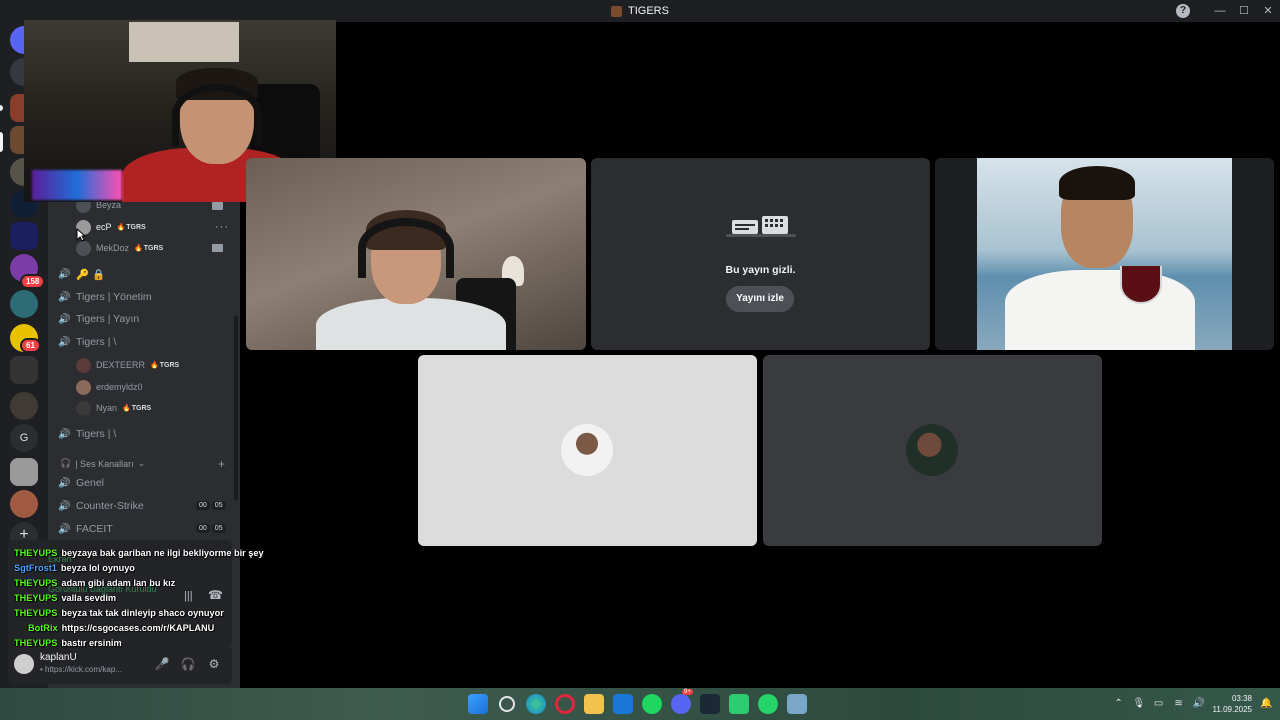  I want to click on voice-channel: 🔊 🔑 🔒, so click(81, 274).